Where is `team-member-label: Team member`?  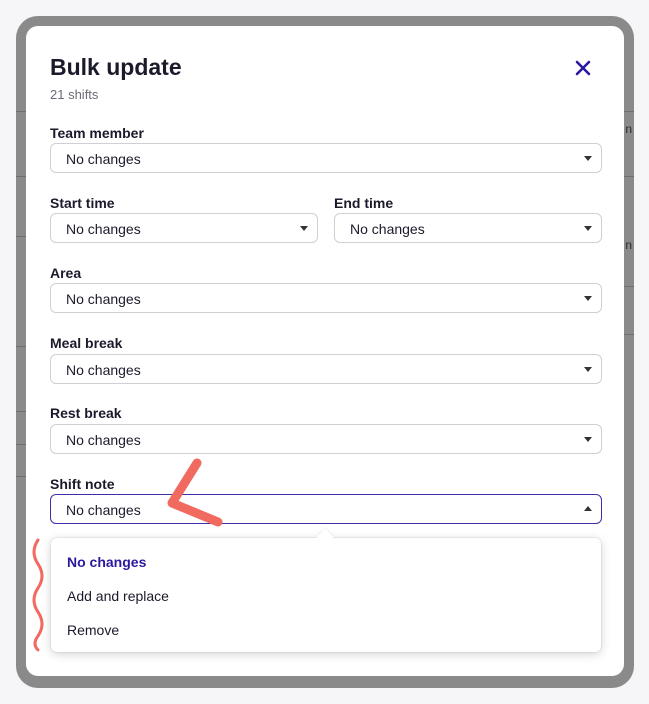 team-member-label: Team member is located at coordinates (97, 133).